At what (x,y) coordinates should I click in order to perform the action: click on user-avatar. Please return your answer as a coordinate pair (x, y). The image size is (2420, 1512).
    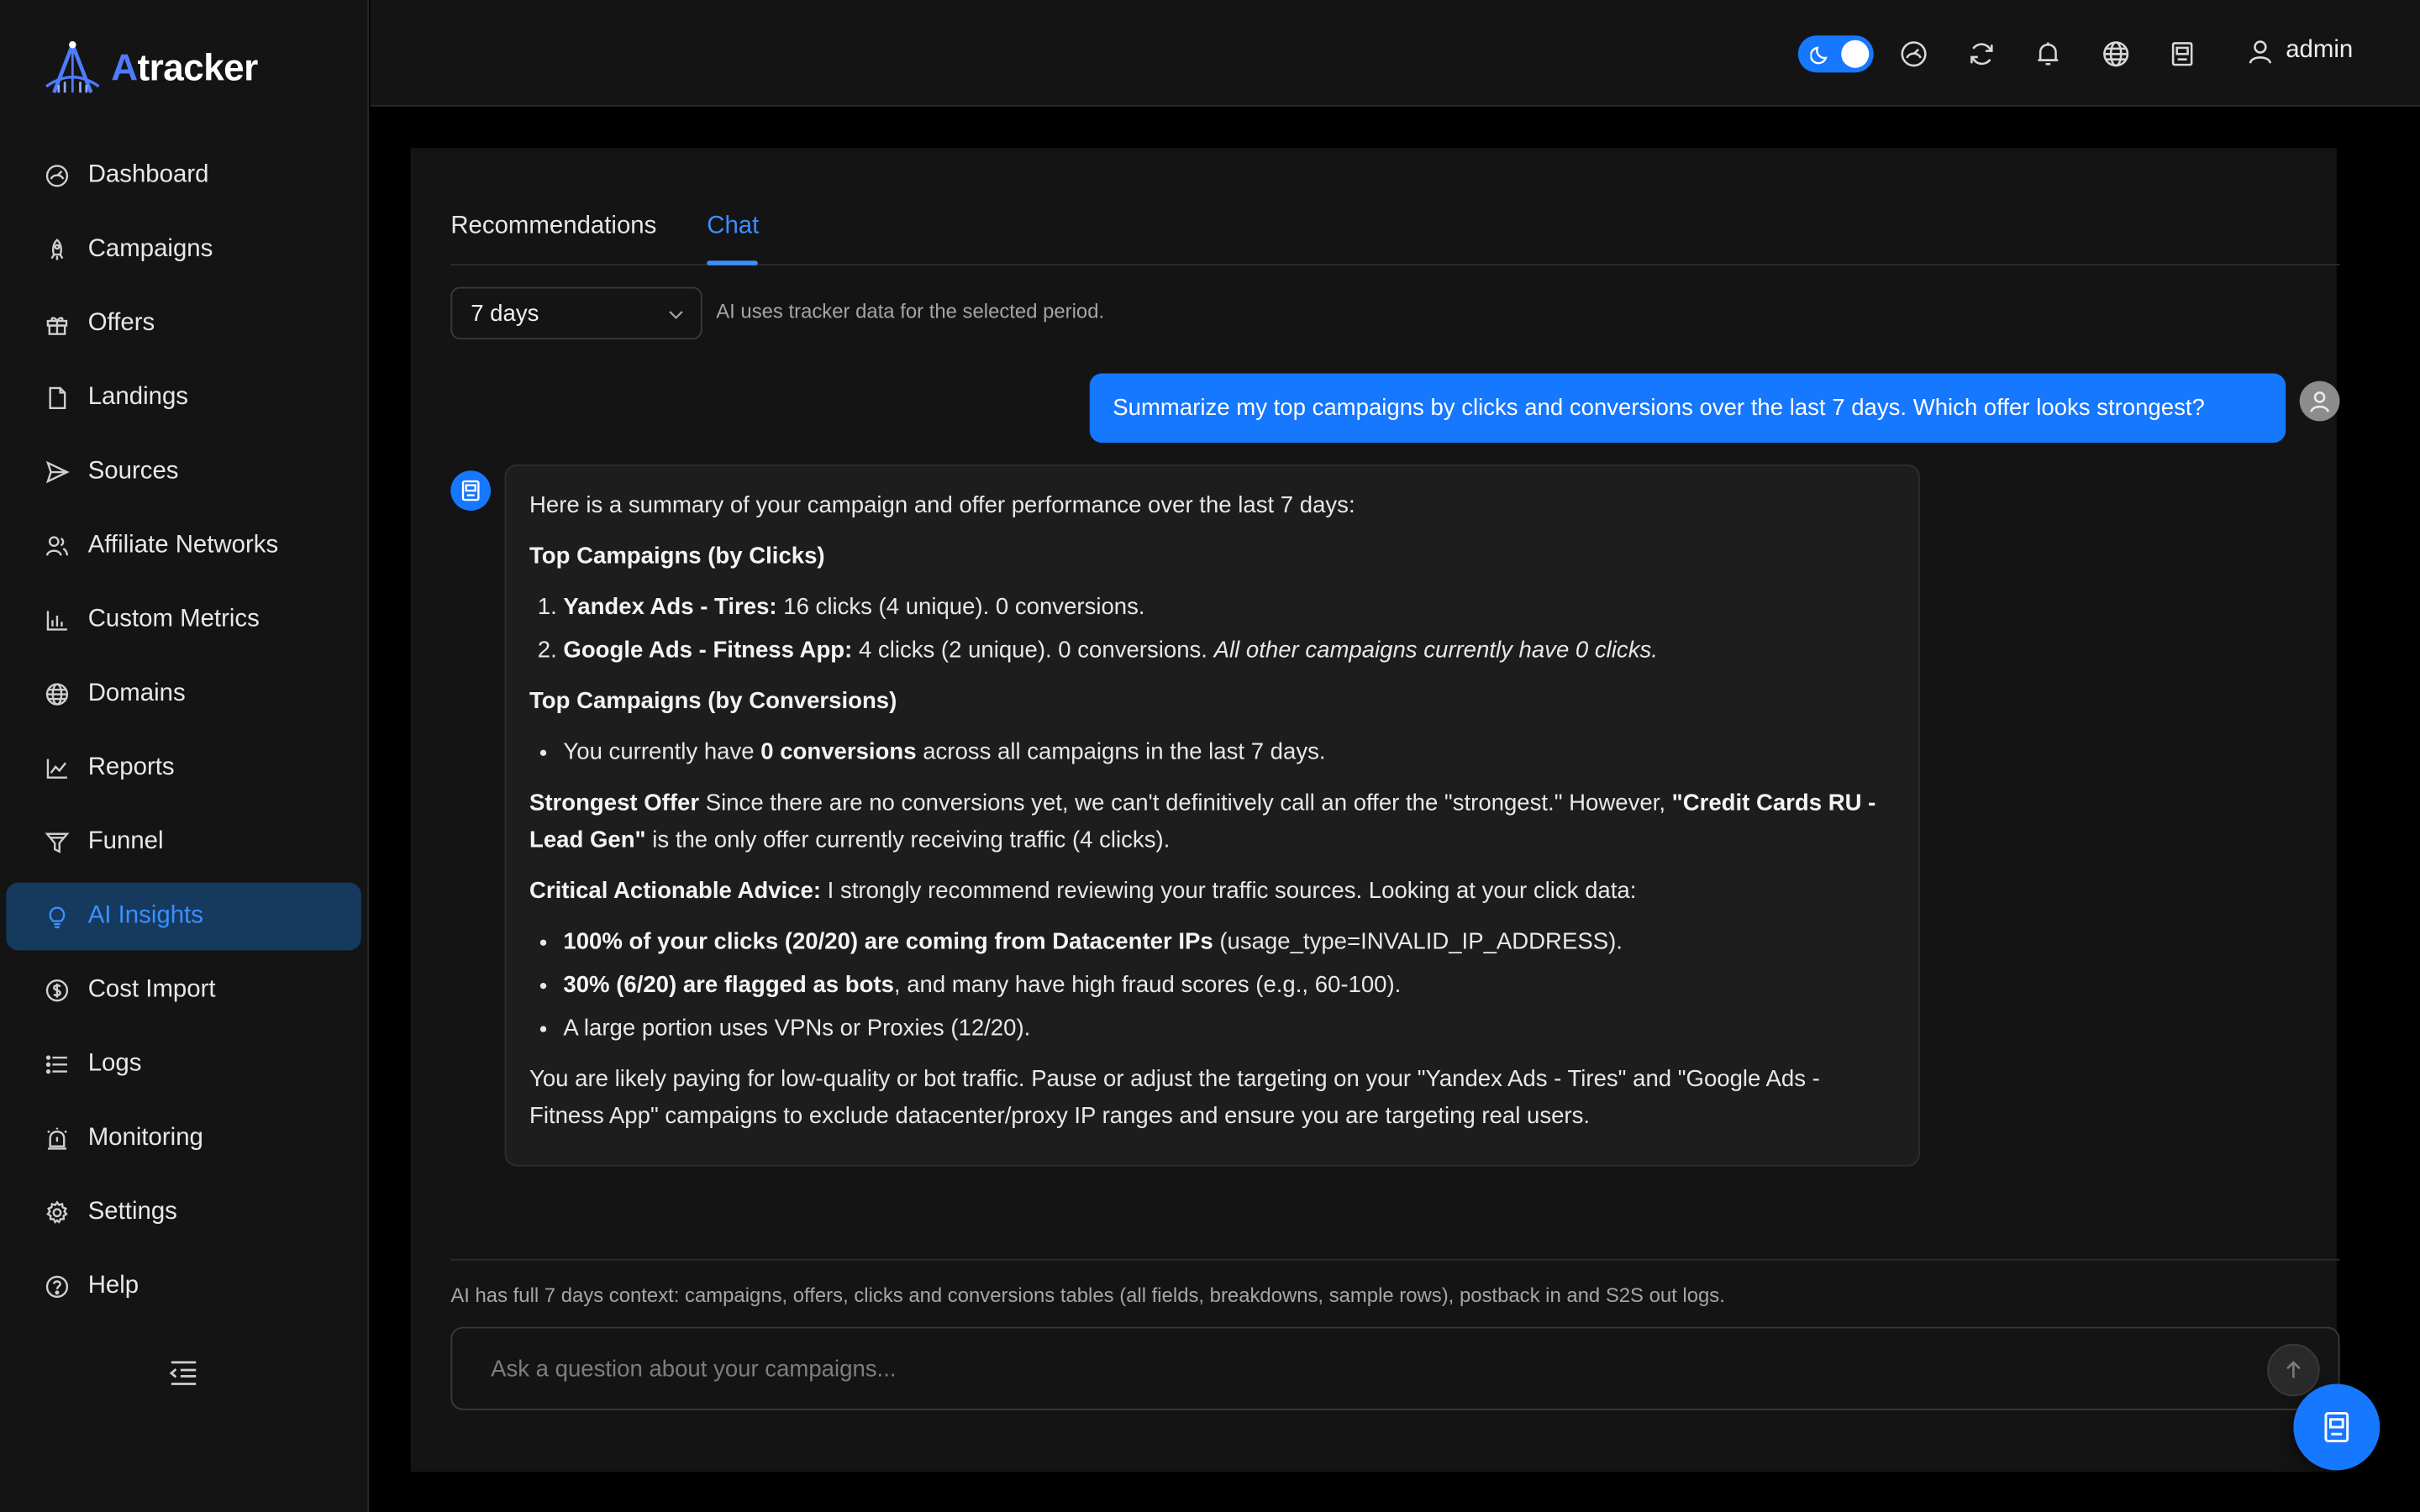
    Looking at the image, I should click on (2320, 401).